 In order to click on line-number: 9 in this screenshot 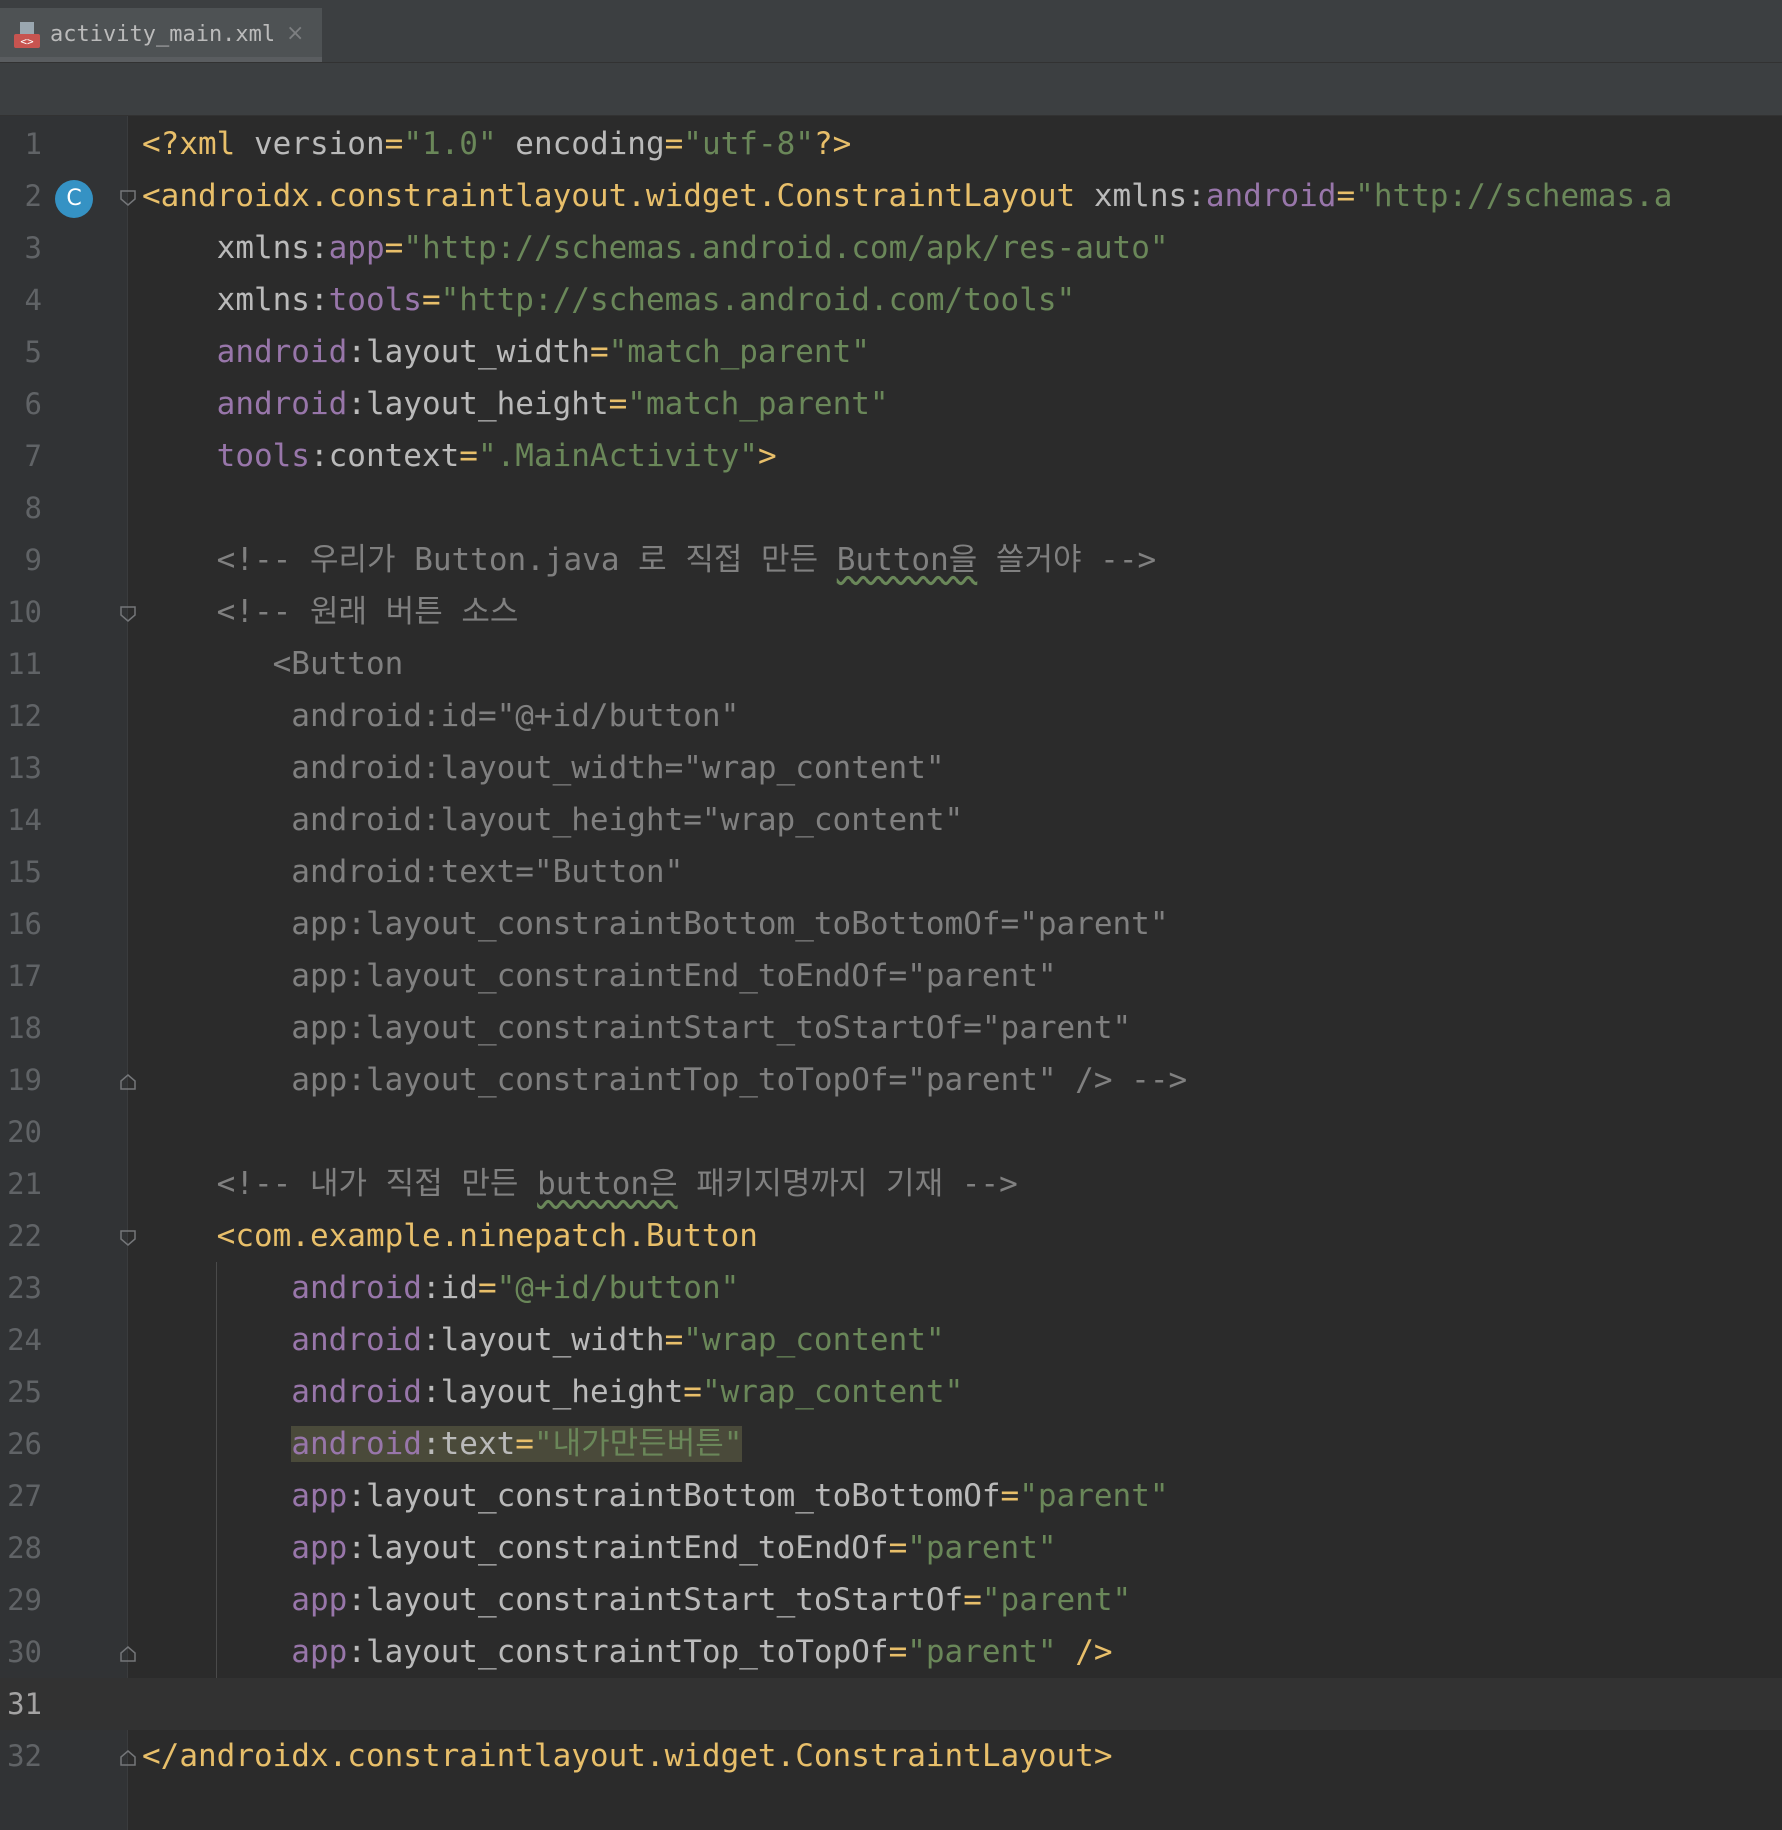, I will do `click(33, 560)`.